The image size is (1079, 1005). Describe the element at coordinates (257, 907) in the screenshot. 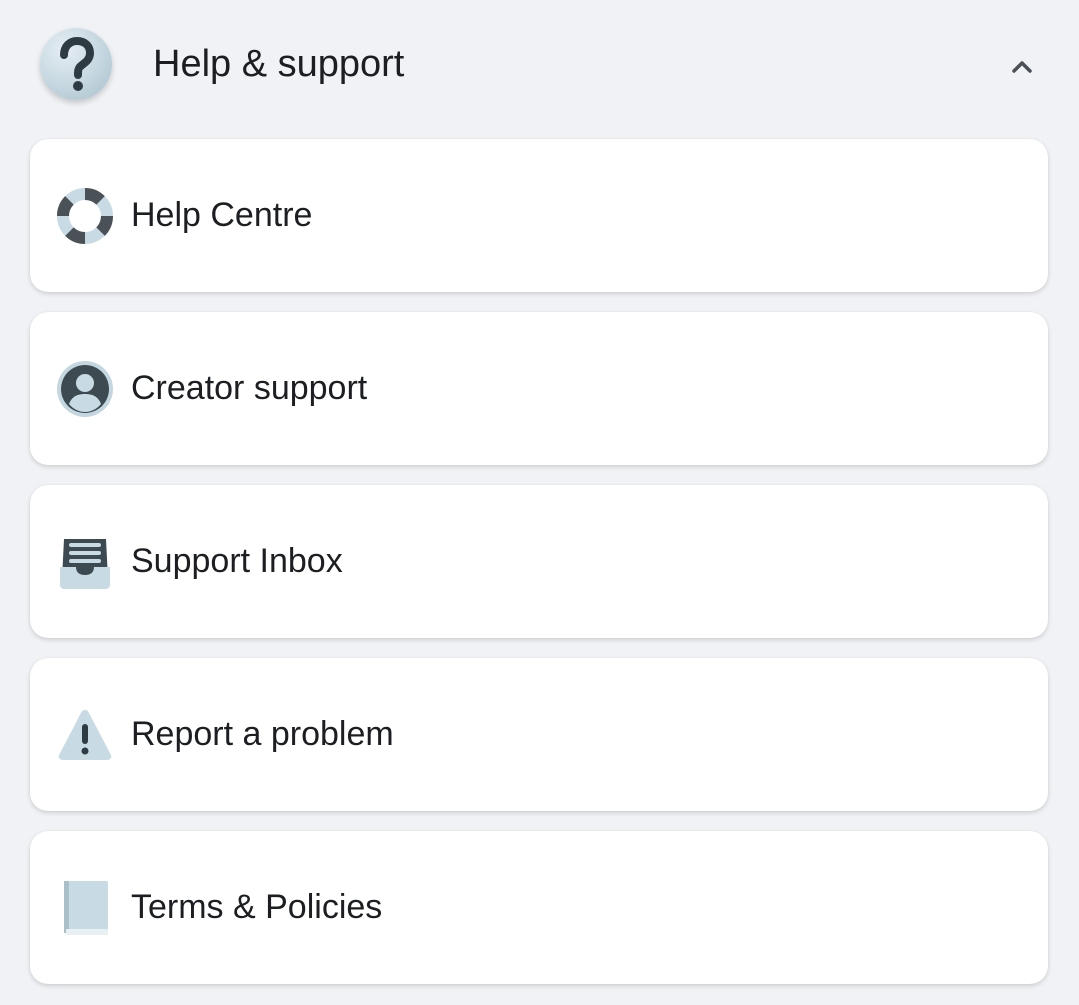

I see `menu-item-label: Terms & Policies` at that location.